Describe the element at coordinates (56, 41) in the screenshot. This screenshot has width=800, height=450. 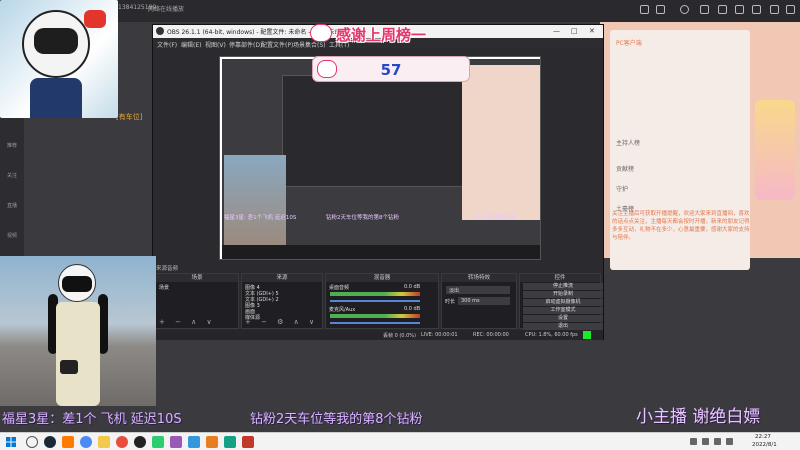
I see `cartoon-visor` at that location.